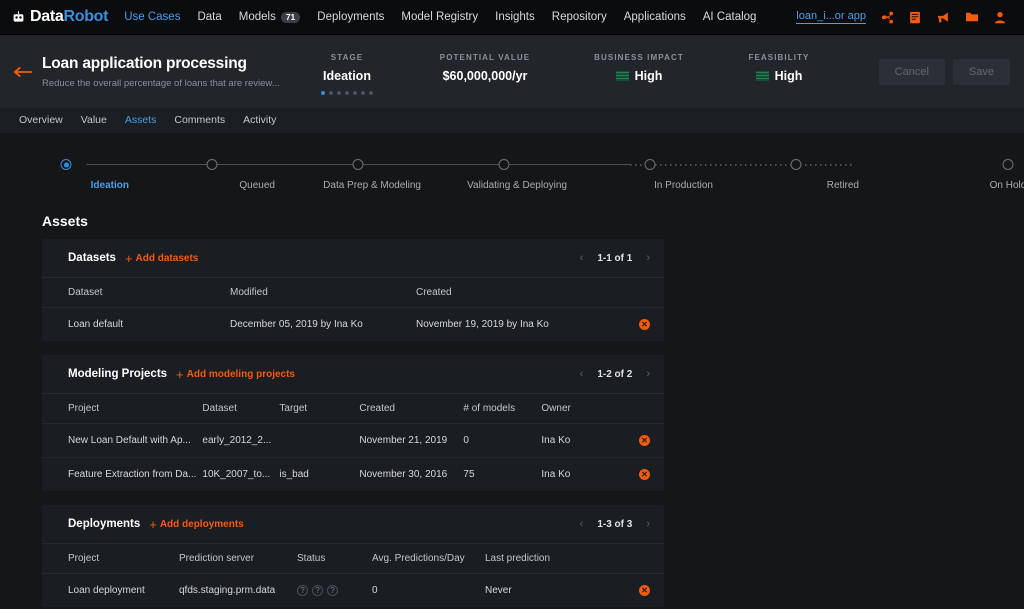 The width and height of the screenshot is (1024, 609). What do you see at coordinates (240, 374) in the screenshot?
I see `add-label: Add modeling projects` at bounding box center [240, 374].